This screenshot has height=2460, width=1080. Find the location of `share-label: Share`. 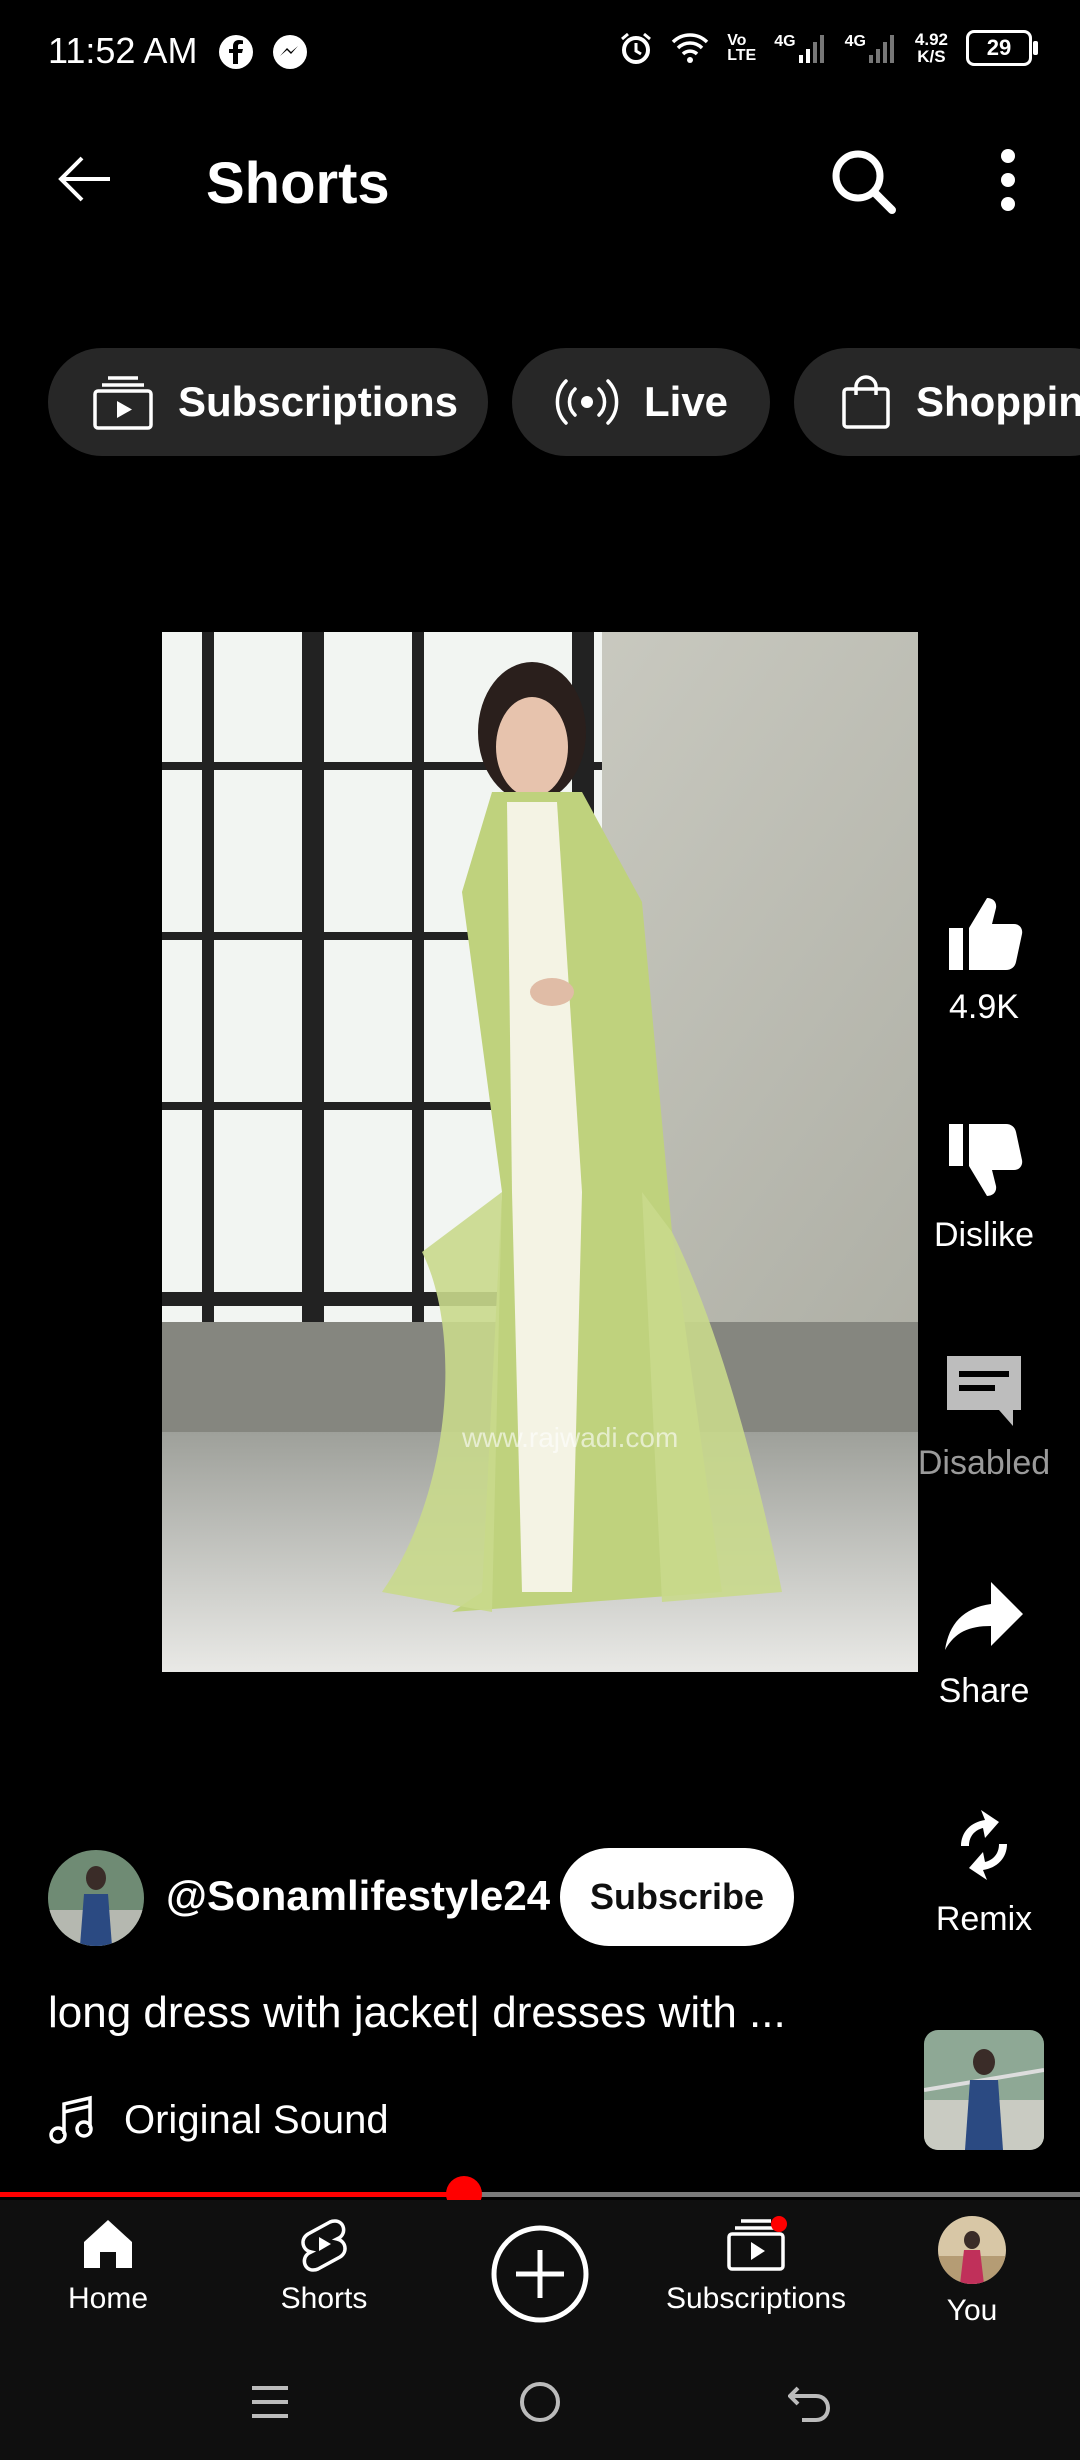

share-label: Share is located at coordinates (984, 1691).